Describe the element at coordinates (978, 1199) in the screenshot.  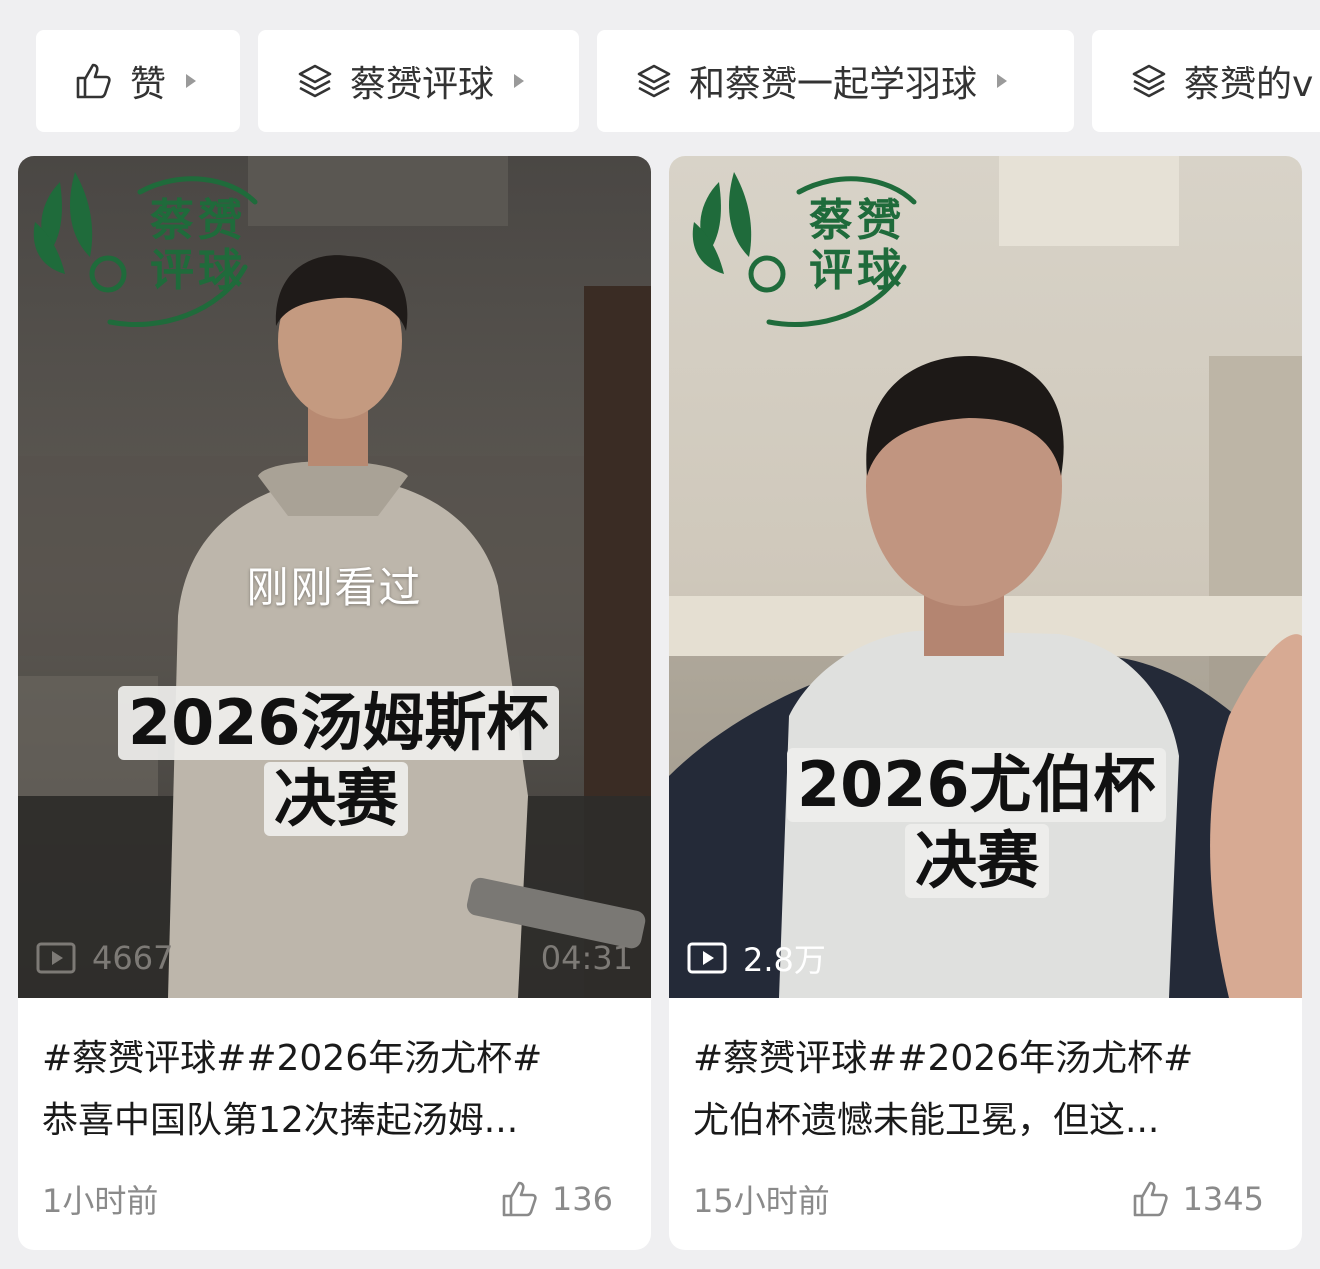
I see `video-meta: 15小时前 1345` at that location.